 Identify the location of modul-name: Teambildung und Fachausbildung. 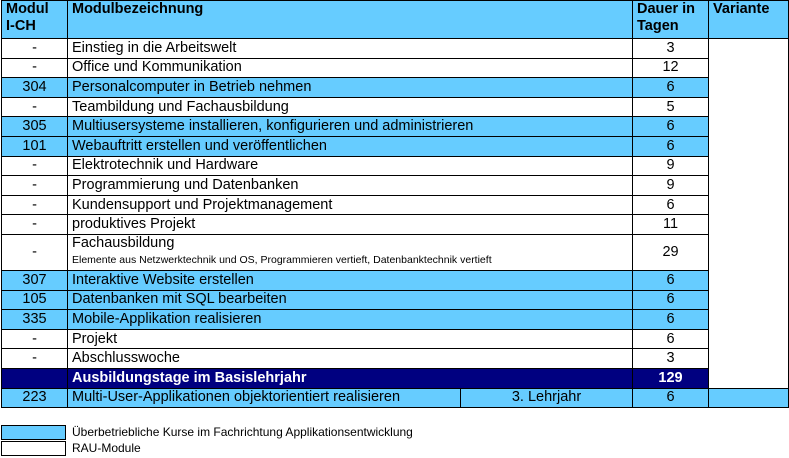
(350, 107).